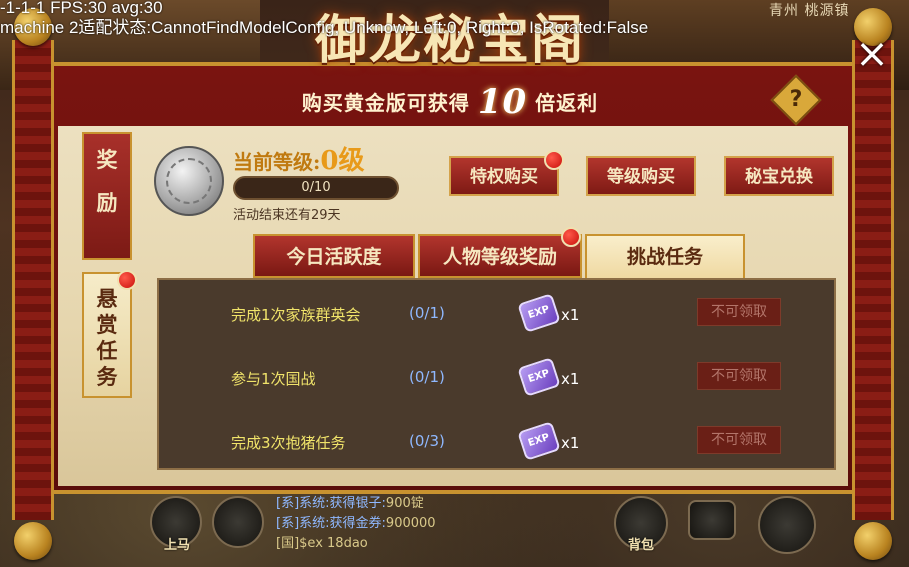 Image resolution: width=909 pixels, height=567 pixels. Describe the element at coordinates (873, 280) in the screenshot. I see `scroll-rod-right` at that location.